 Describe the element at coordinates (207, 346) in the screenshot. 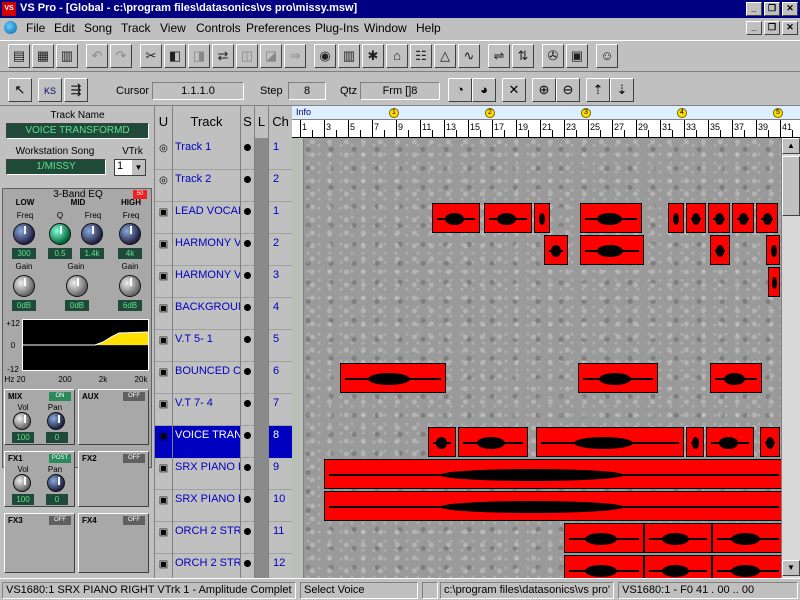

I see `track-name: V.T 5- 1` at that location.